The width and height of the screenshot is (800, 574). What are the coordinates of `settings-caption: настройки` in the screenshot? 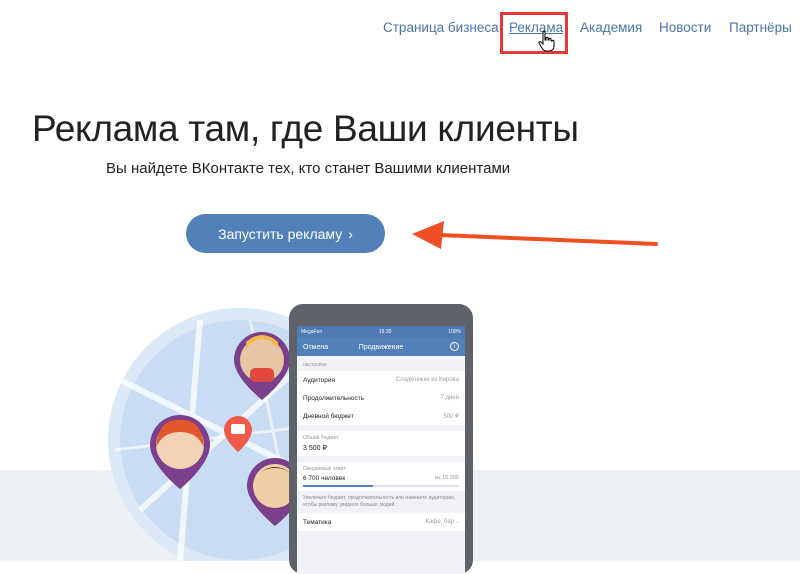 It's located at (315, 365).